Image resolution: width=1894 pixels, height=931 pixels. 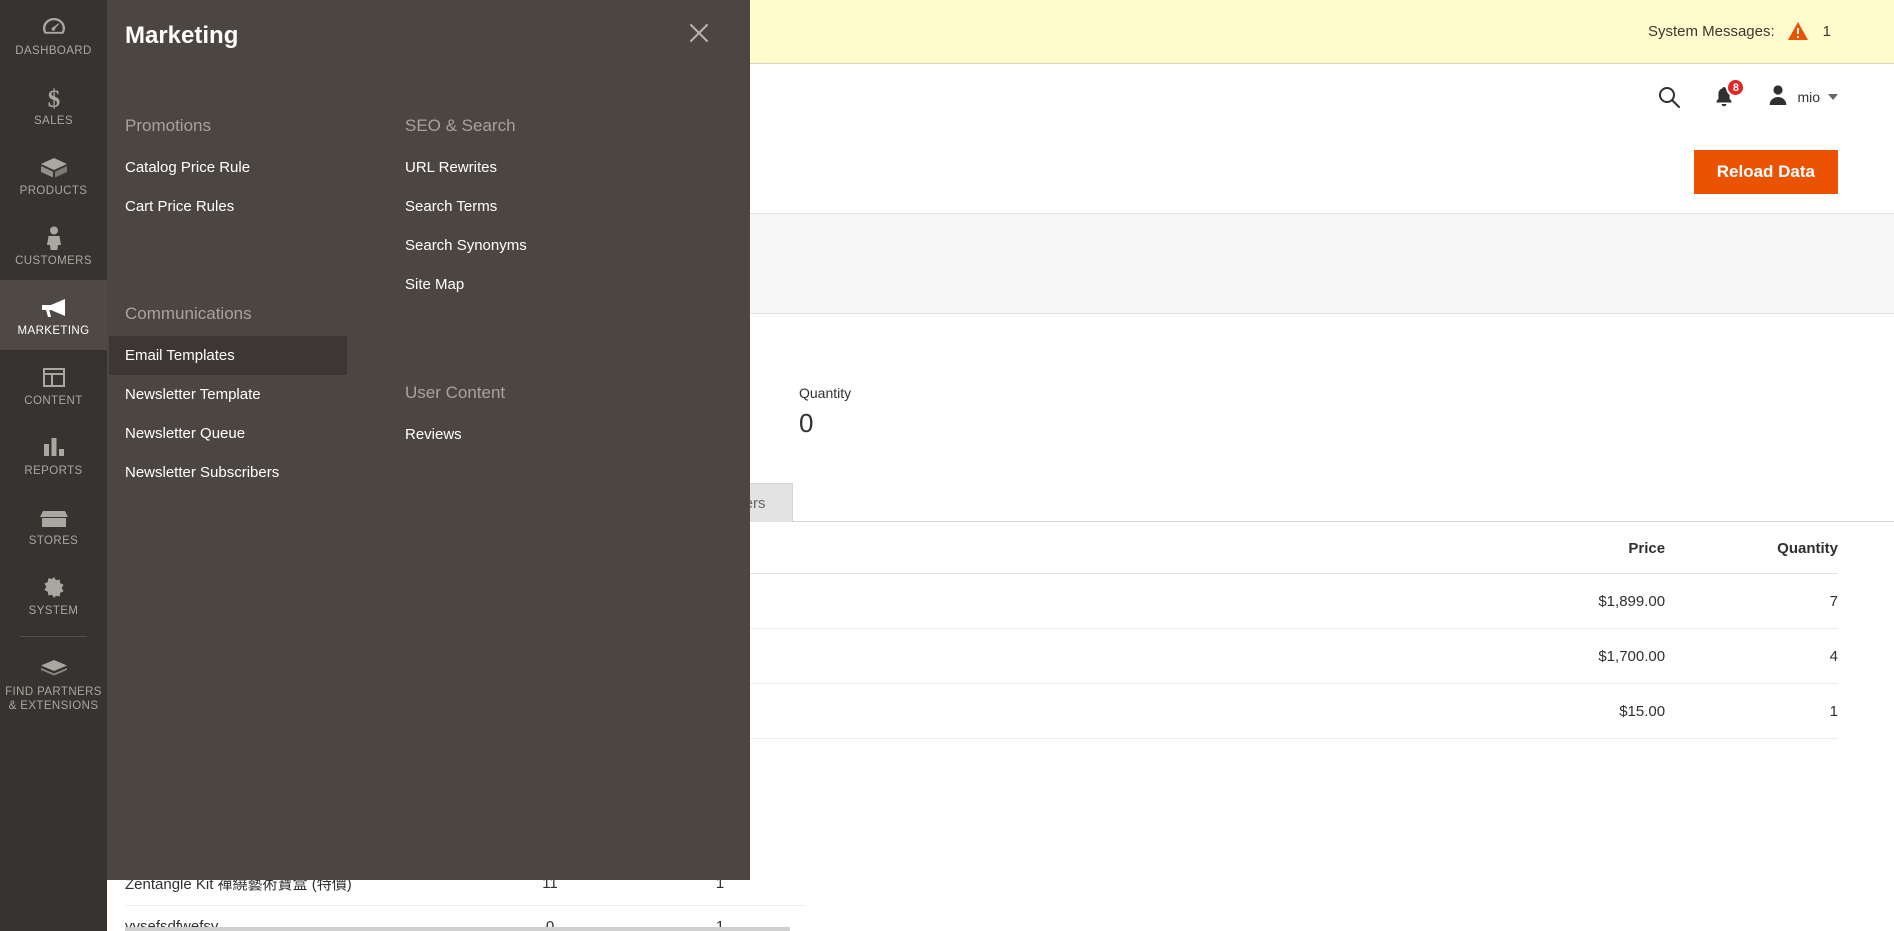 I want to click on sidebar-item-dashboard: DASHBOARD, so click(x=53, y=35).